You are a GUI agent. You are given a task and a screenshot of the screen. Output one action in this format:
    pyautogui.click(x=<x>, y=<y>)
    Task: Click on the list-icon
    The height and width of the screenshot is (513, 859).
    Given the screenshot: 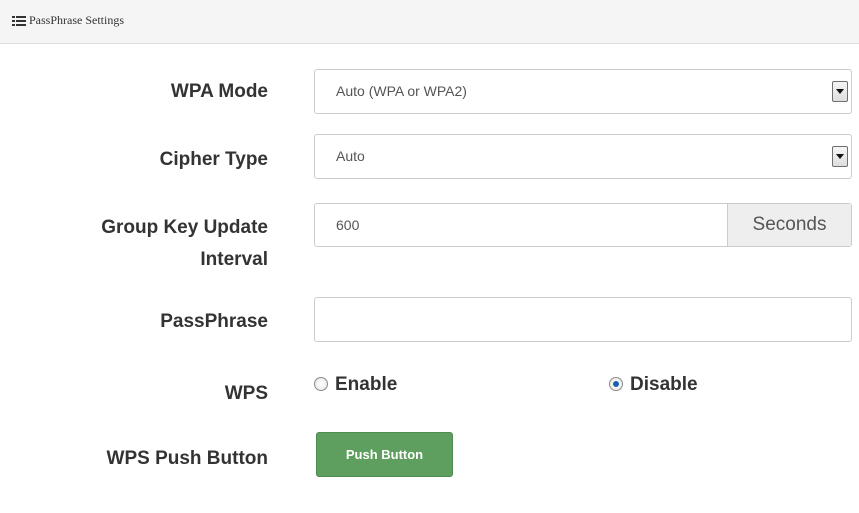 What is the action you would take?
    pyautogui.click(x=19, y=21)
    